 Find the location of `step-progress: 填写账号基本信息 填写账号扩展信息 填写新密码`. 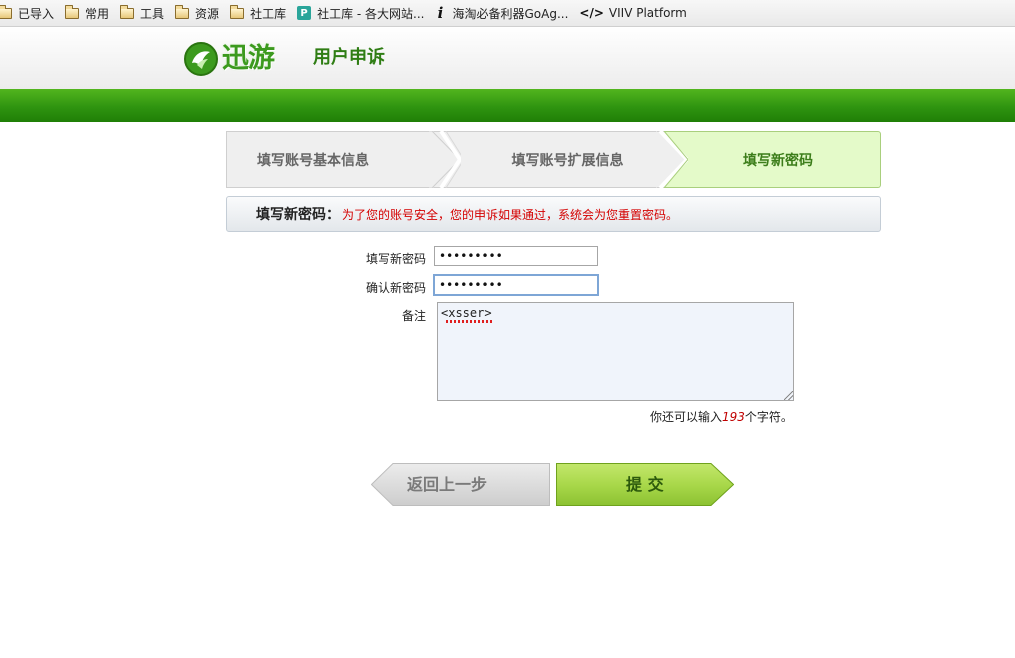

step-progress: 填写账号基本信息 填写账号扩展信息 填写新密码 is located at coordinates (553, 159).